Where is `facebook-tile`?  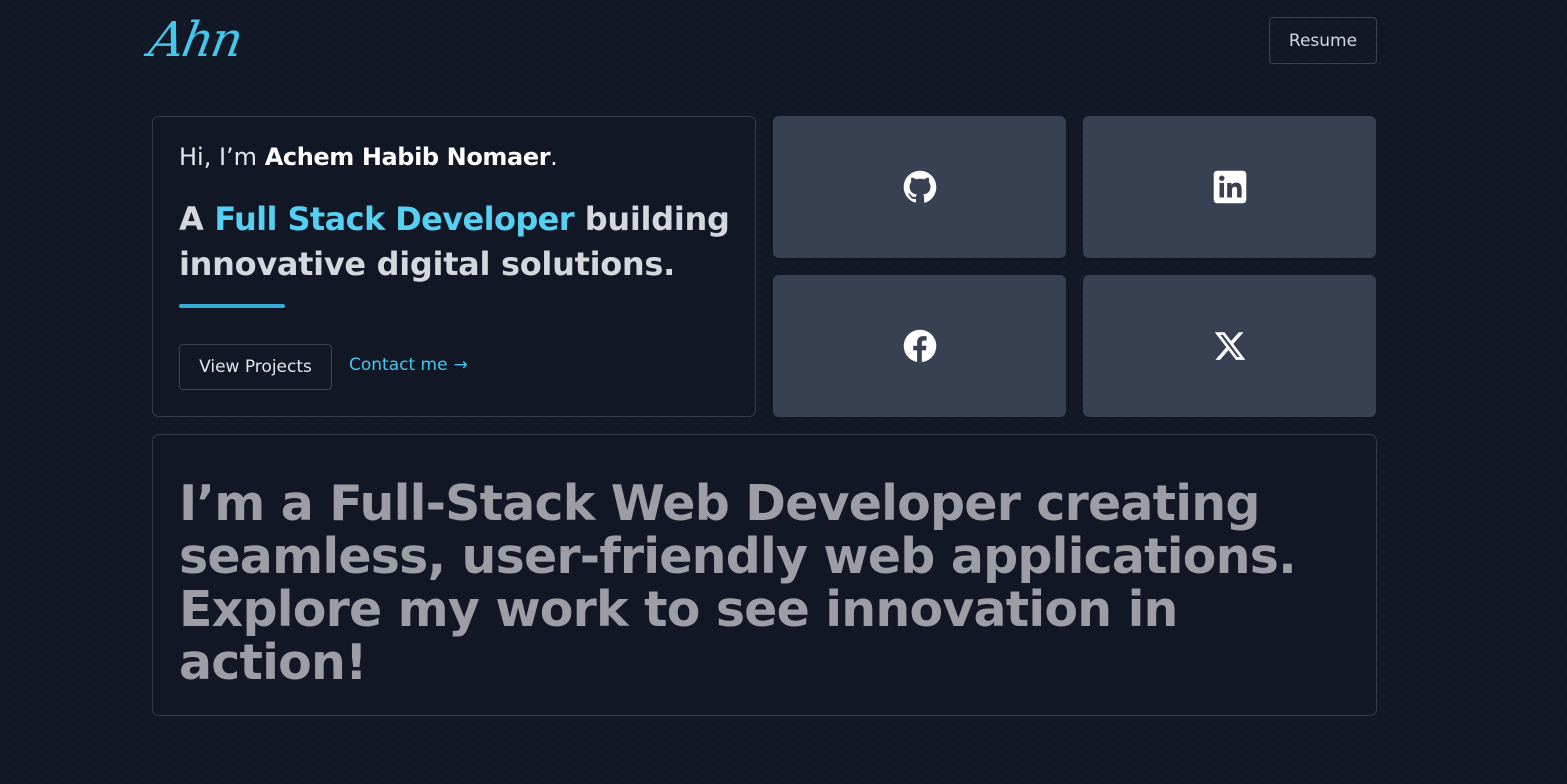
facebook-tile is located at coordinates (919, 346).